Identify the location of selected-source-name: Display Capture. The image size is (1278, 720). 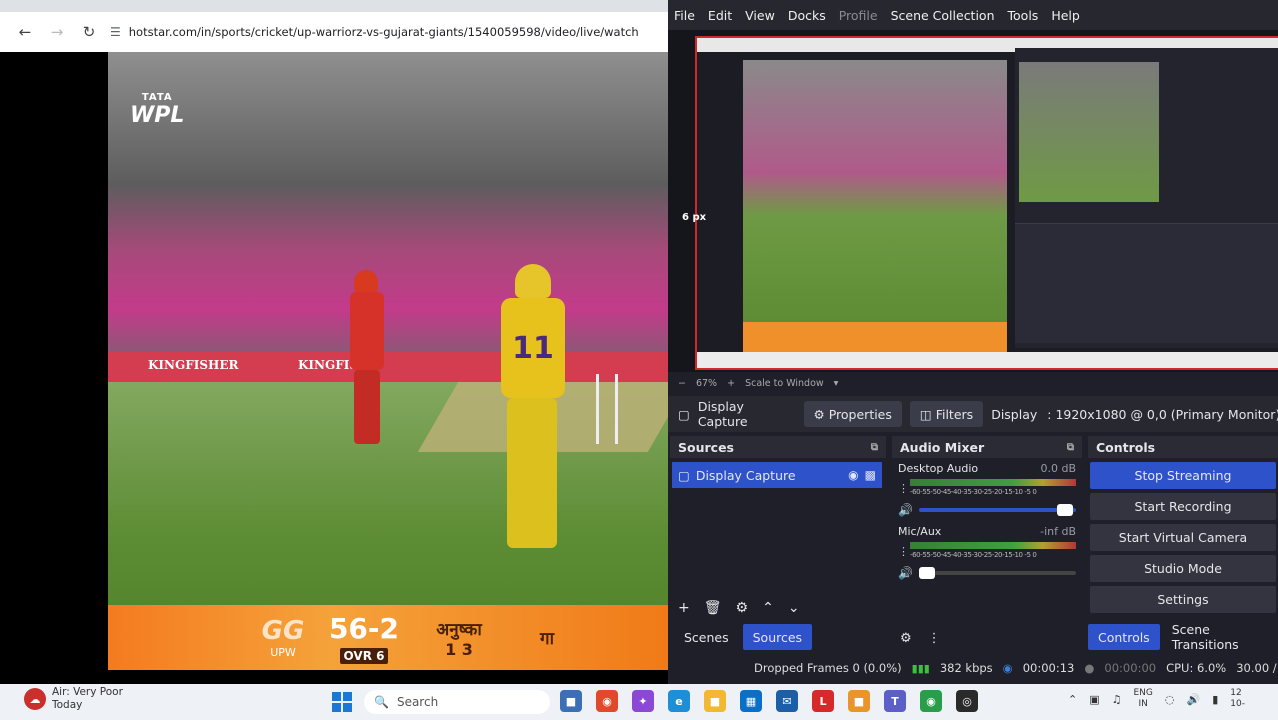
(722, 414).